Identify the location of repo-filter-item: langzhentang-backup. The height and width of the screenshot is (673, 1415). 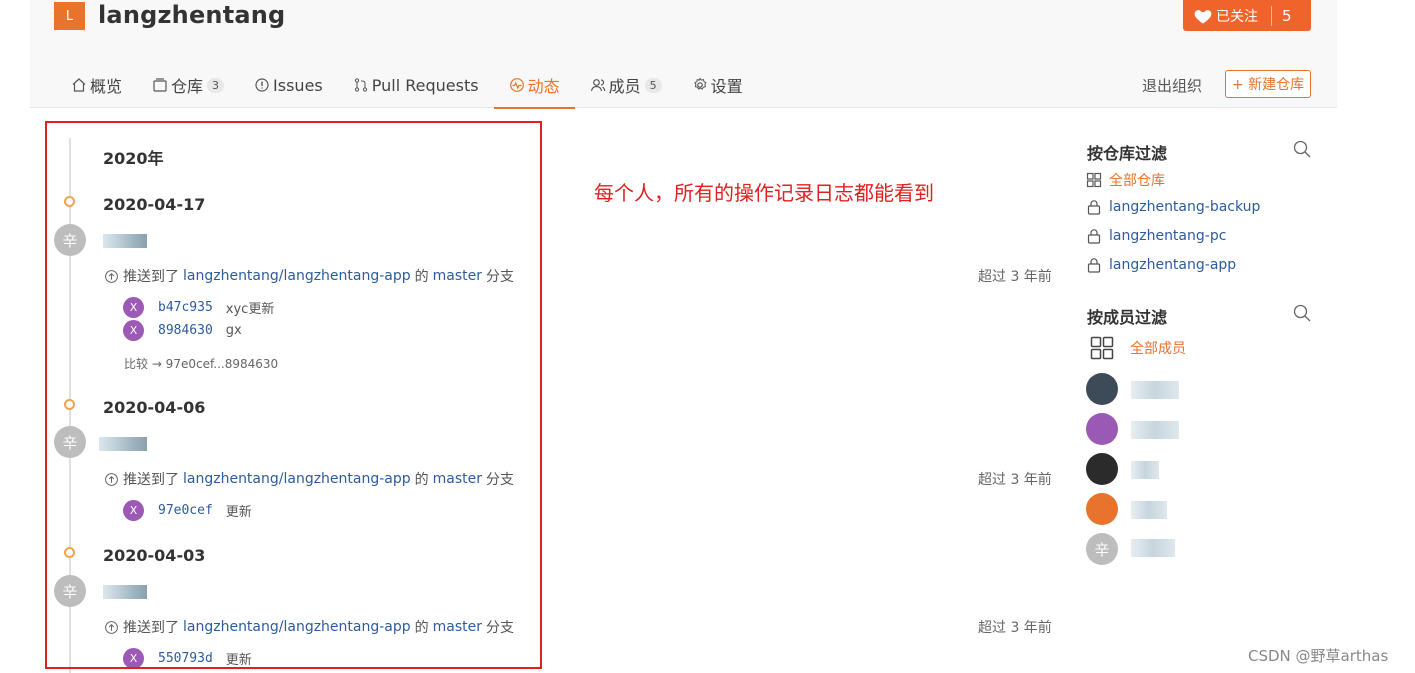
(1173, 207).